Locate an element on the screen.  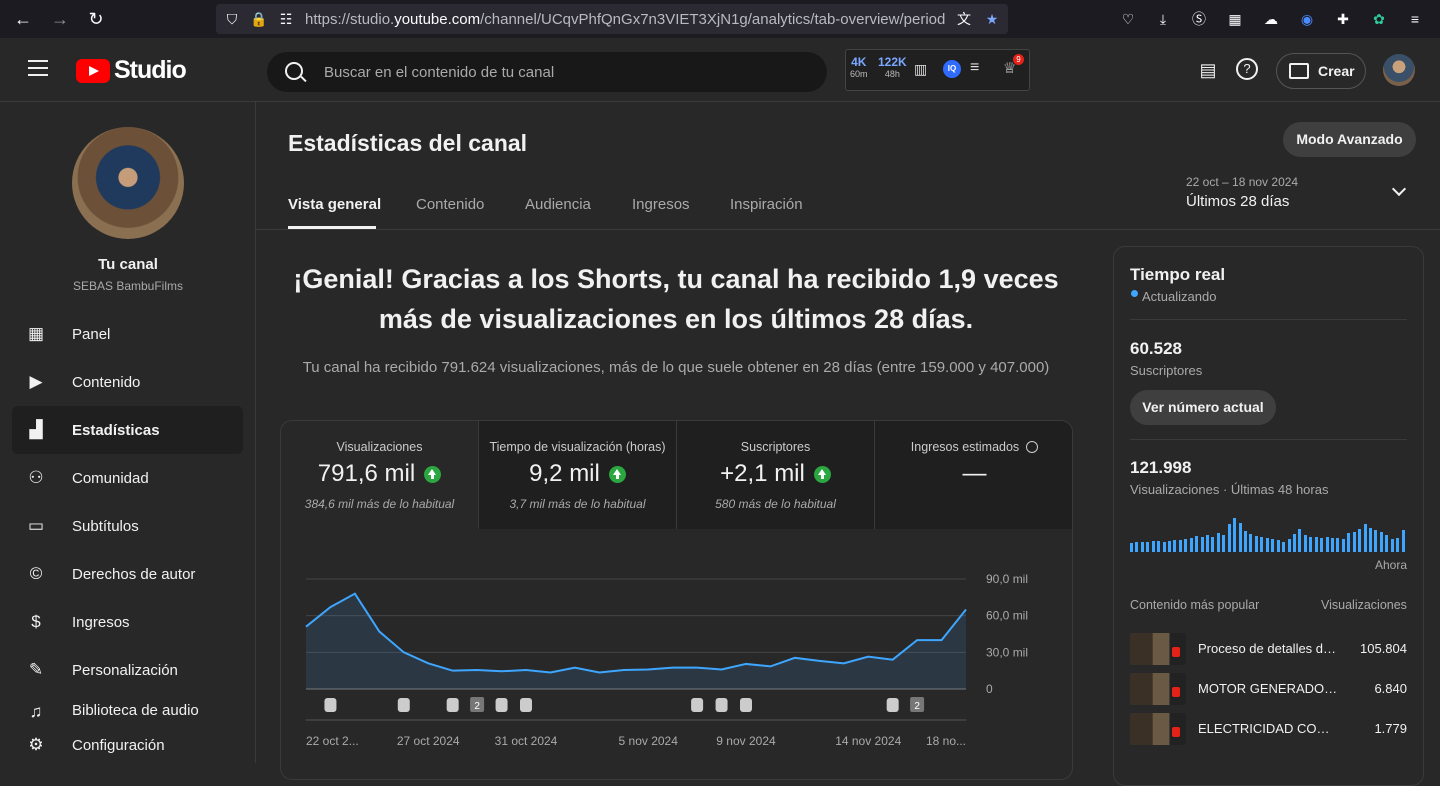
grouped-marker-count: 2 is located at coordinates (477, 706).